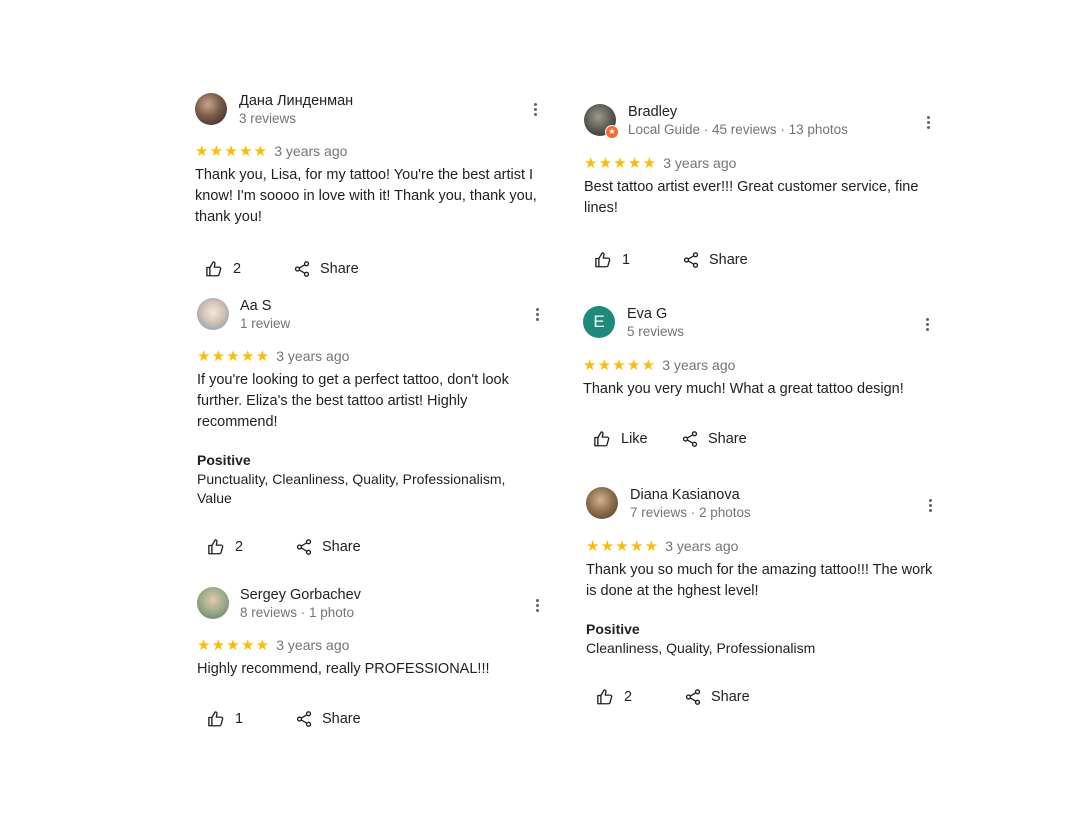  I want to click on review-header: Diana Kasianova 7 reviews · 2 photos, so click(762, 503).